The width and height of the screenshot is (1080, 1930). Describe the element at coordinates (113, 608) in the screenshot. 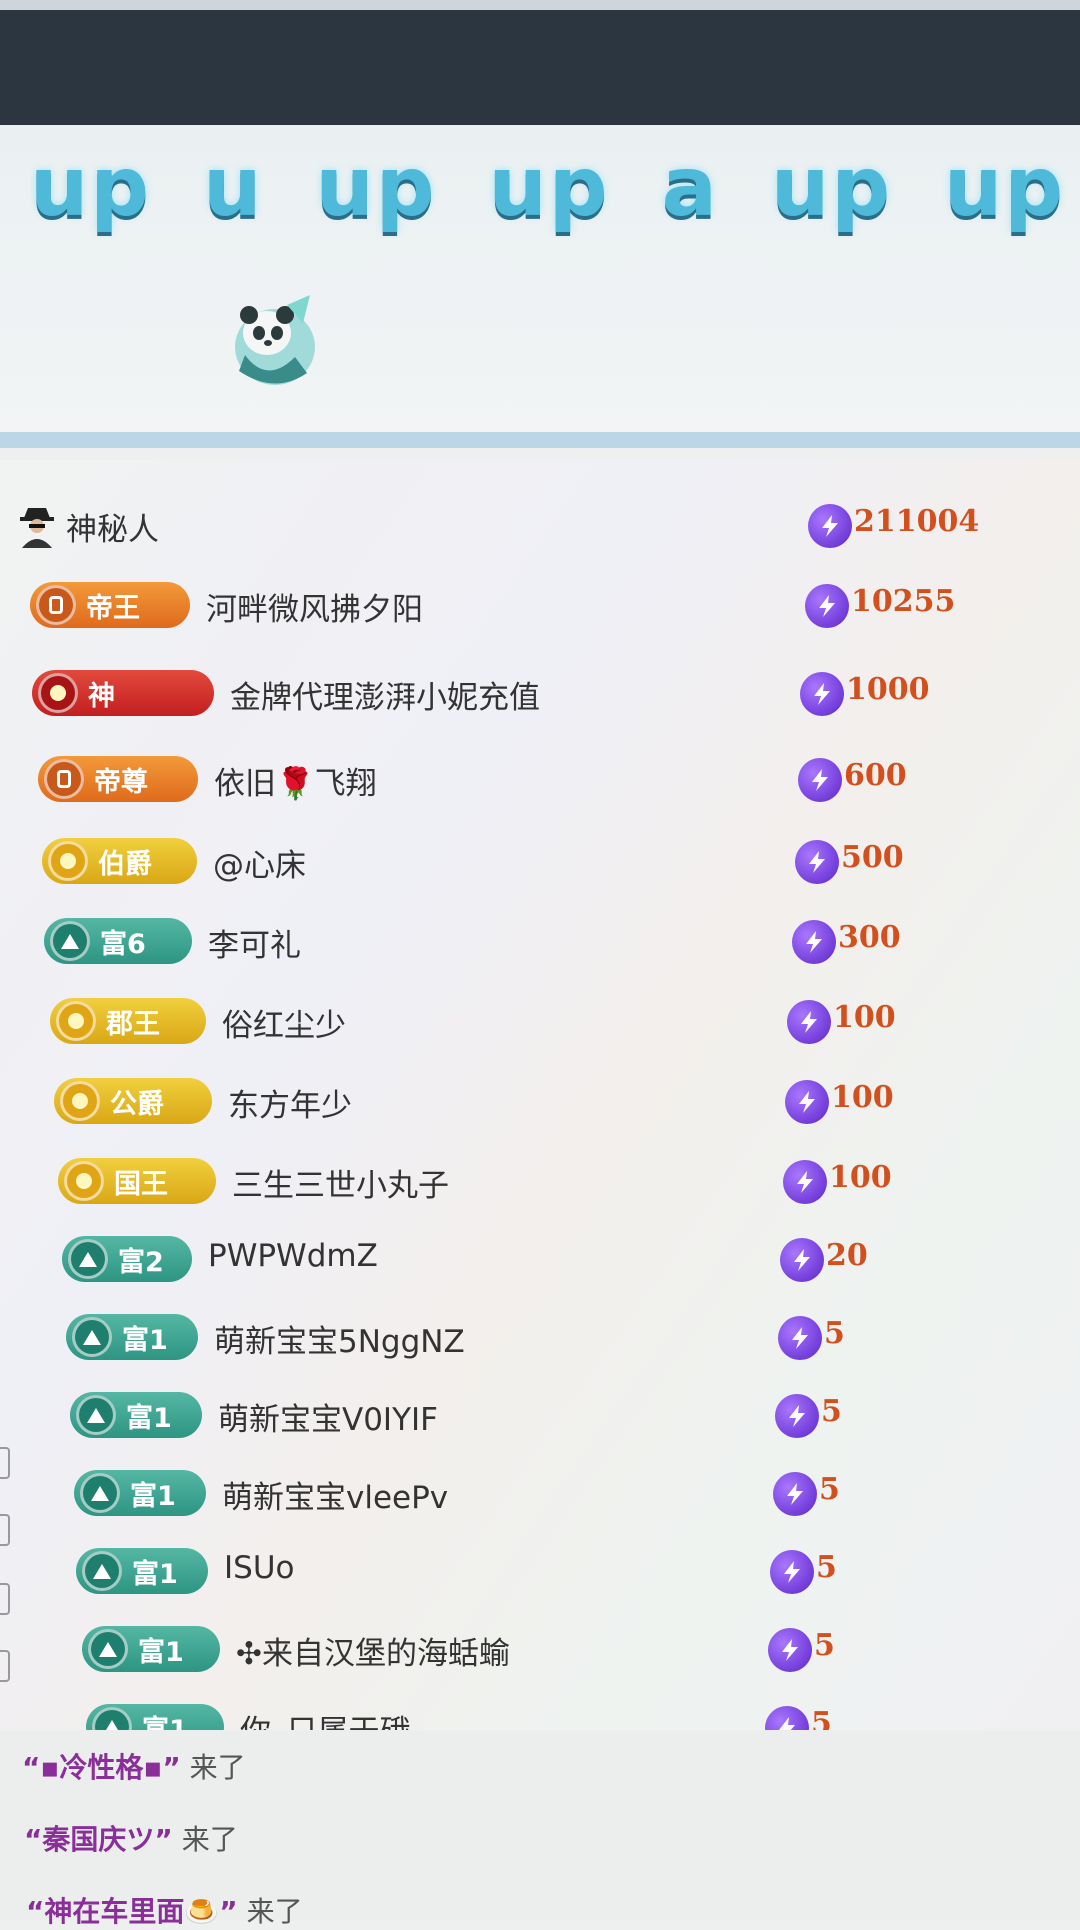

I see `badge-label: 帝王` at that location.